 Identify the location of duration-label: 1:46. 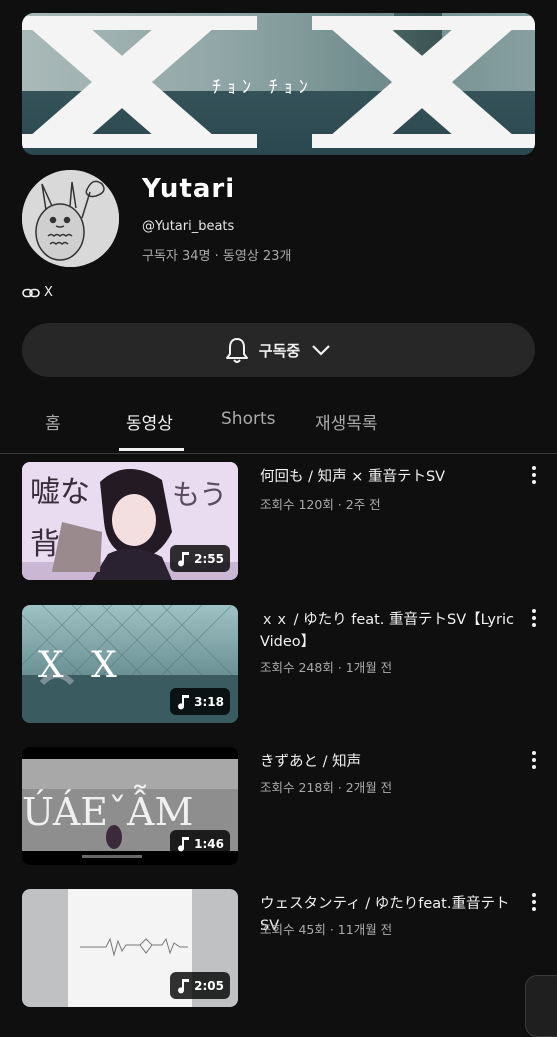
(209, 843).